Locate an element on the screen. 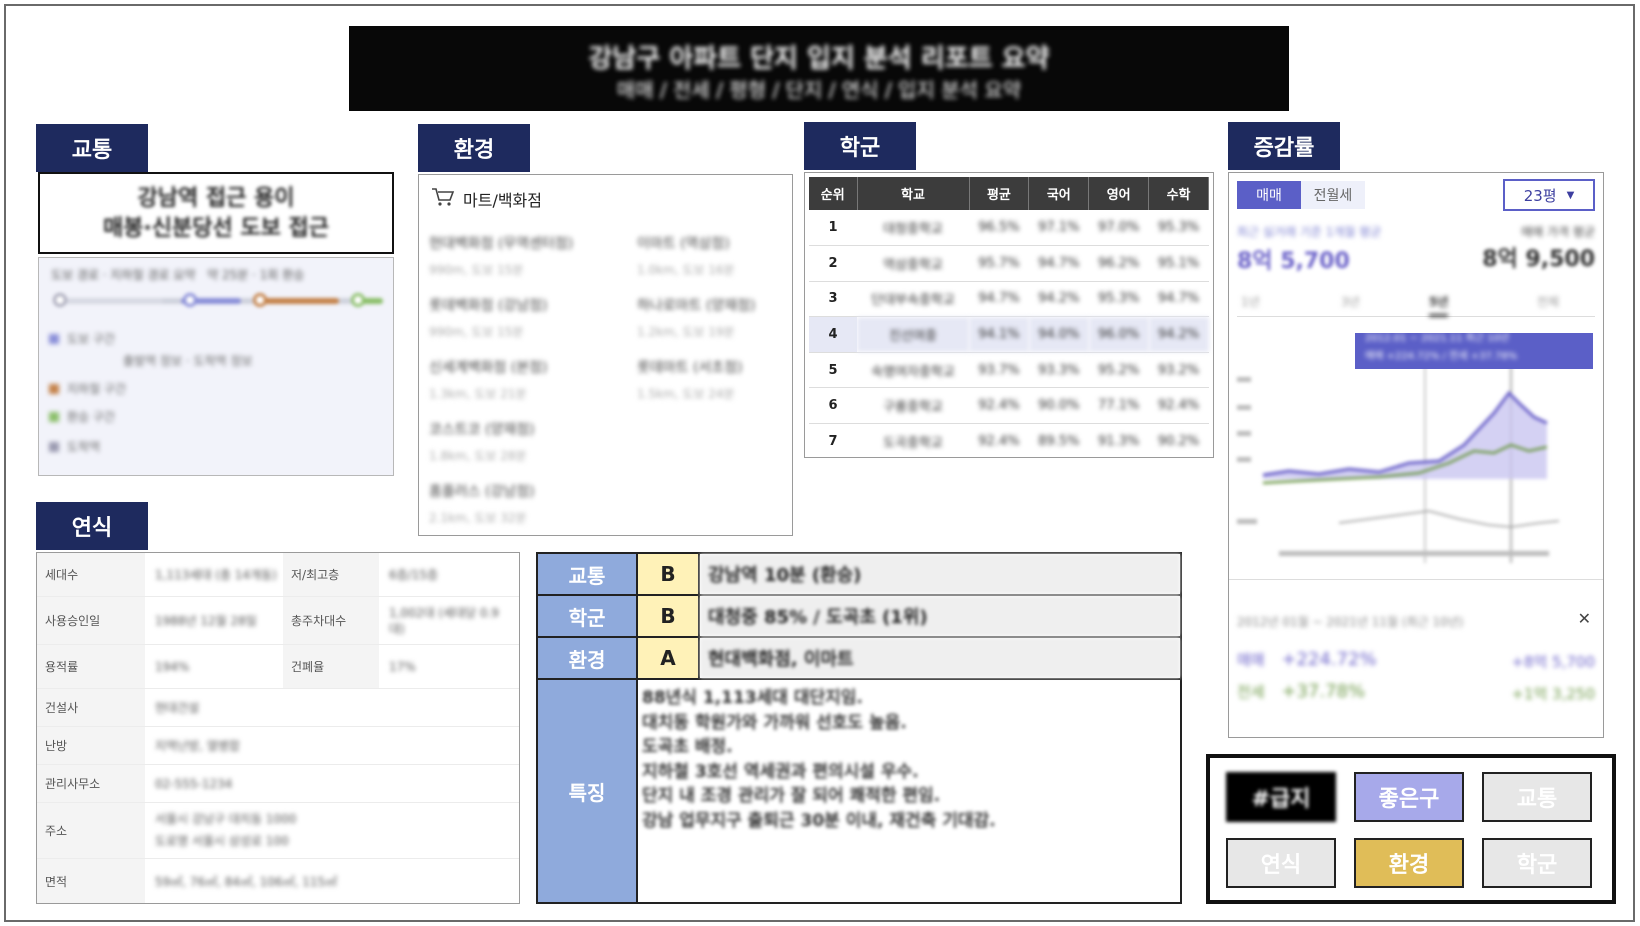  env-item: 하나로마트 (양재점) 1.2km, 도보 19분 is located at coordinates (696, 318).